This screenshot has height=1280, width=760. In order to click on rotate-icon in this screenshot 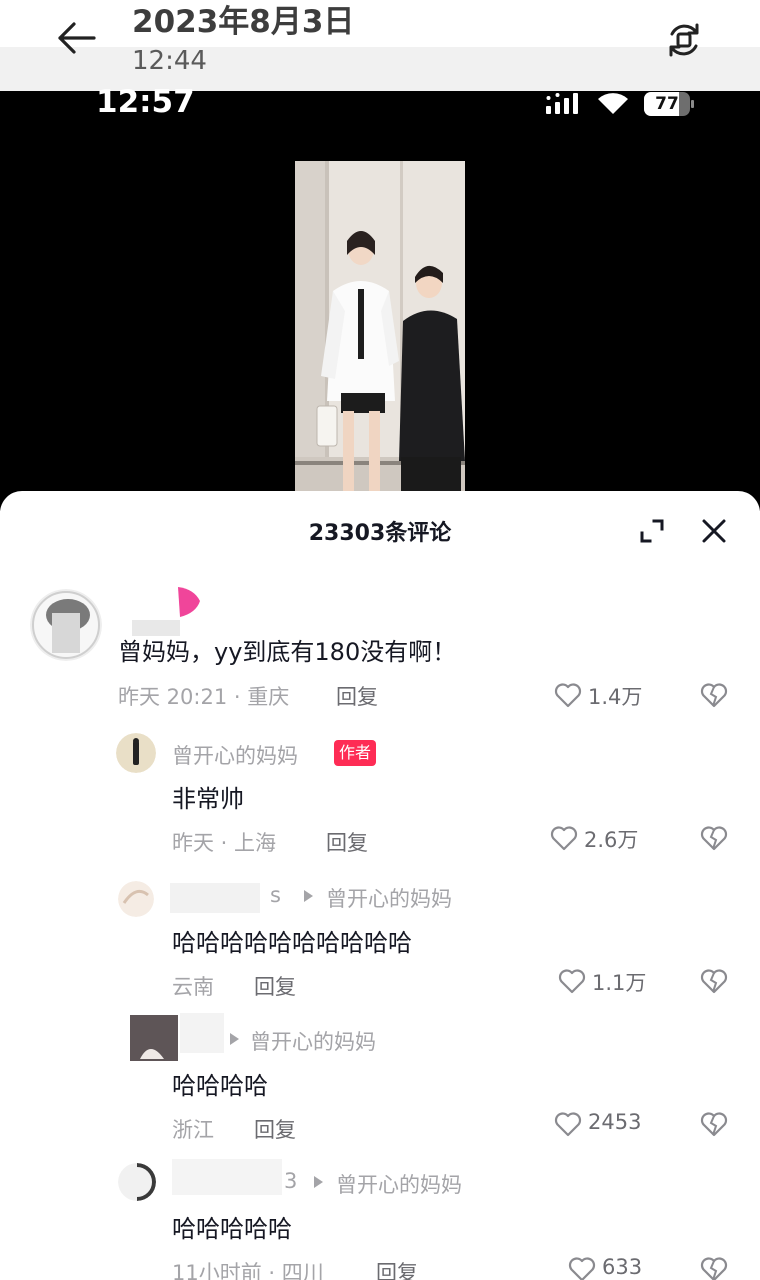, I will do `click(684, 40)`.